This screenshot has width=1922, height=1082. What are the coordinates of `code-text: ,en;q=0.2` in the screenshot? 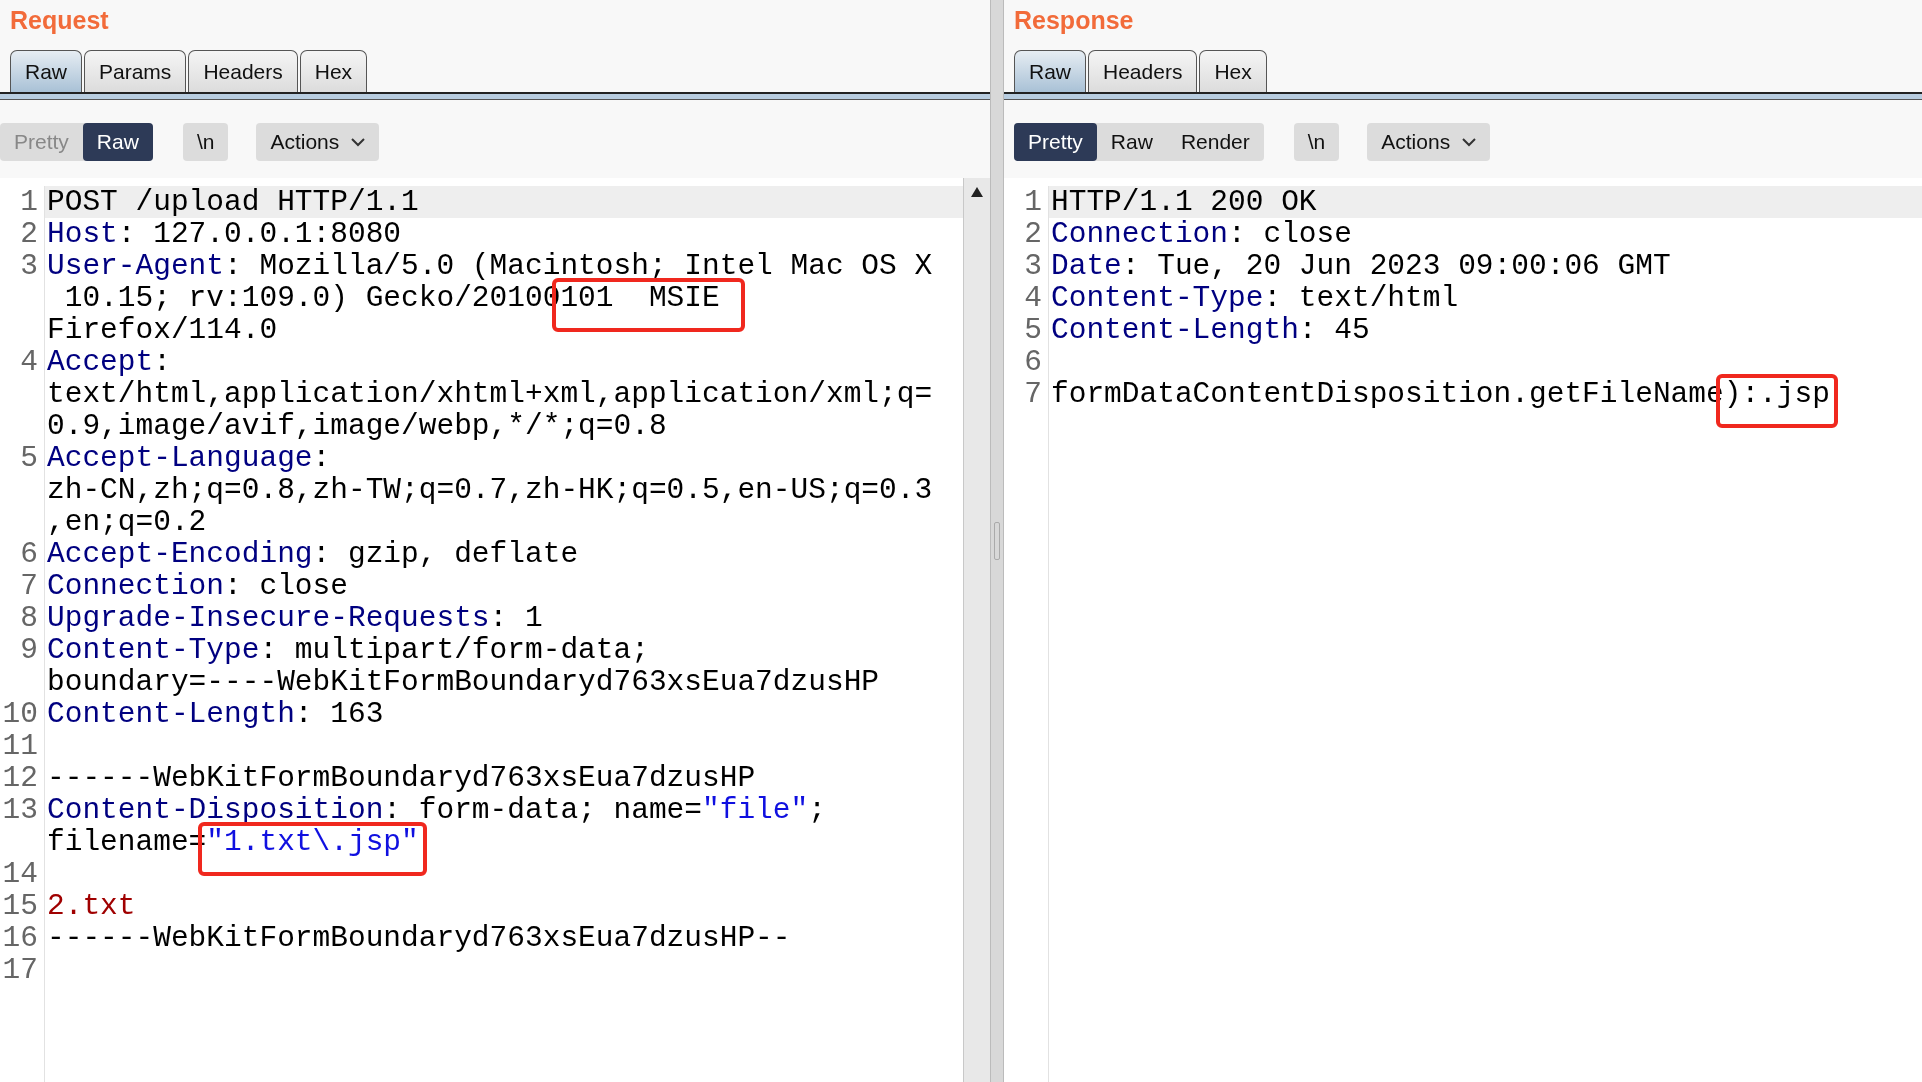 It's located at (127, 522).